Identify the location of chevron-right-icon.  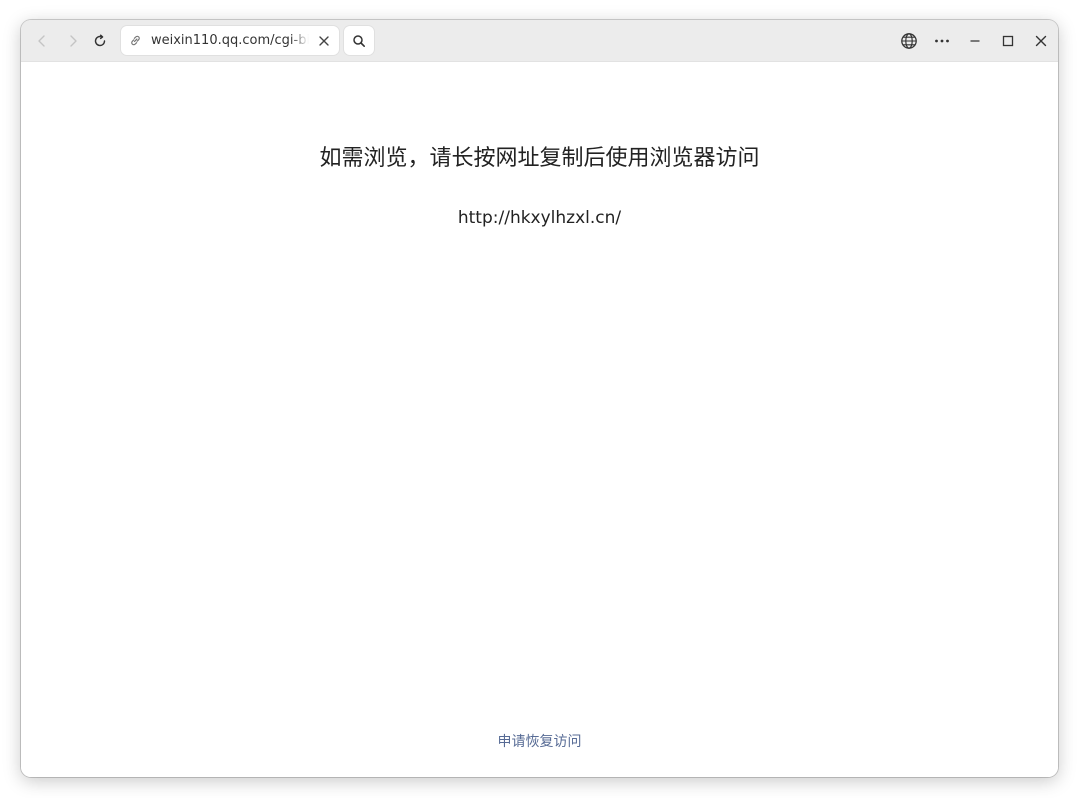
(73, 41).